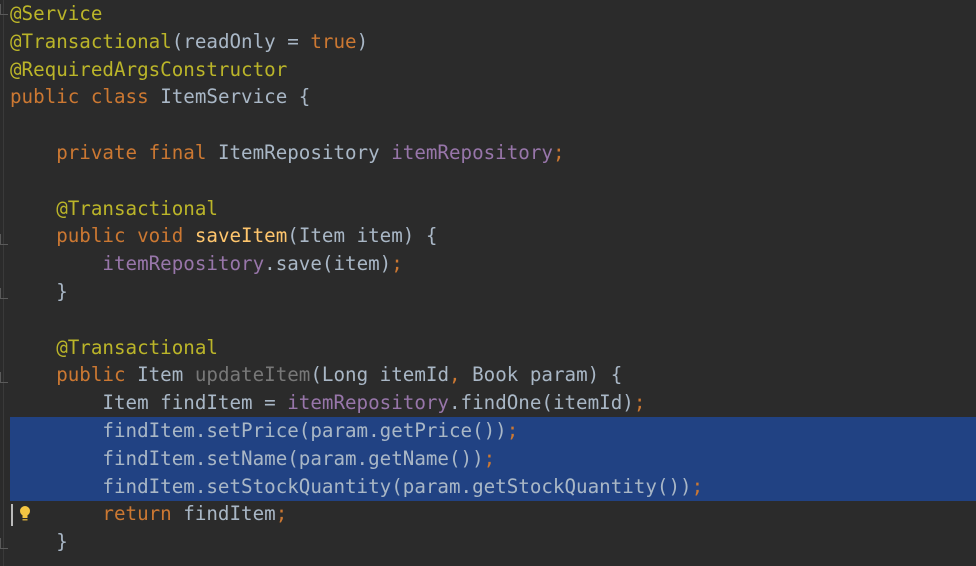 The image size is (976, 566). Describe the element at coordinates (493, 264) in the screenshot. I see `code-line: itemRepository.save(item);` at that location.